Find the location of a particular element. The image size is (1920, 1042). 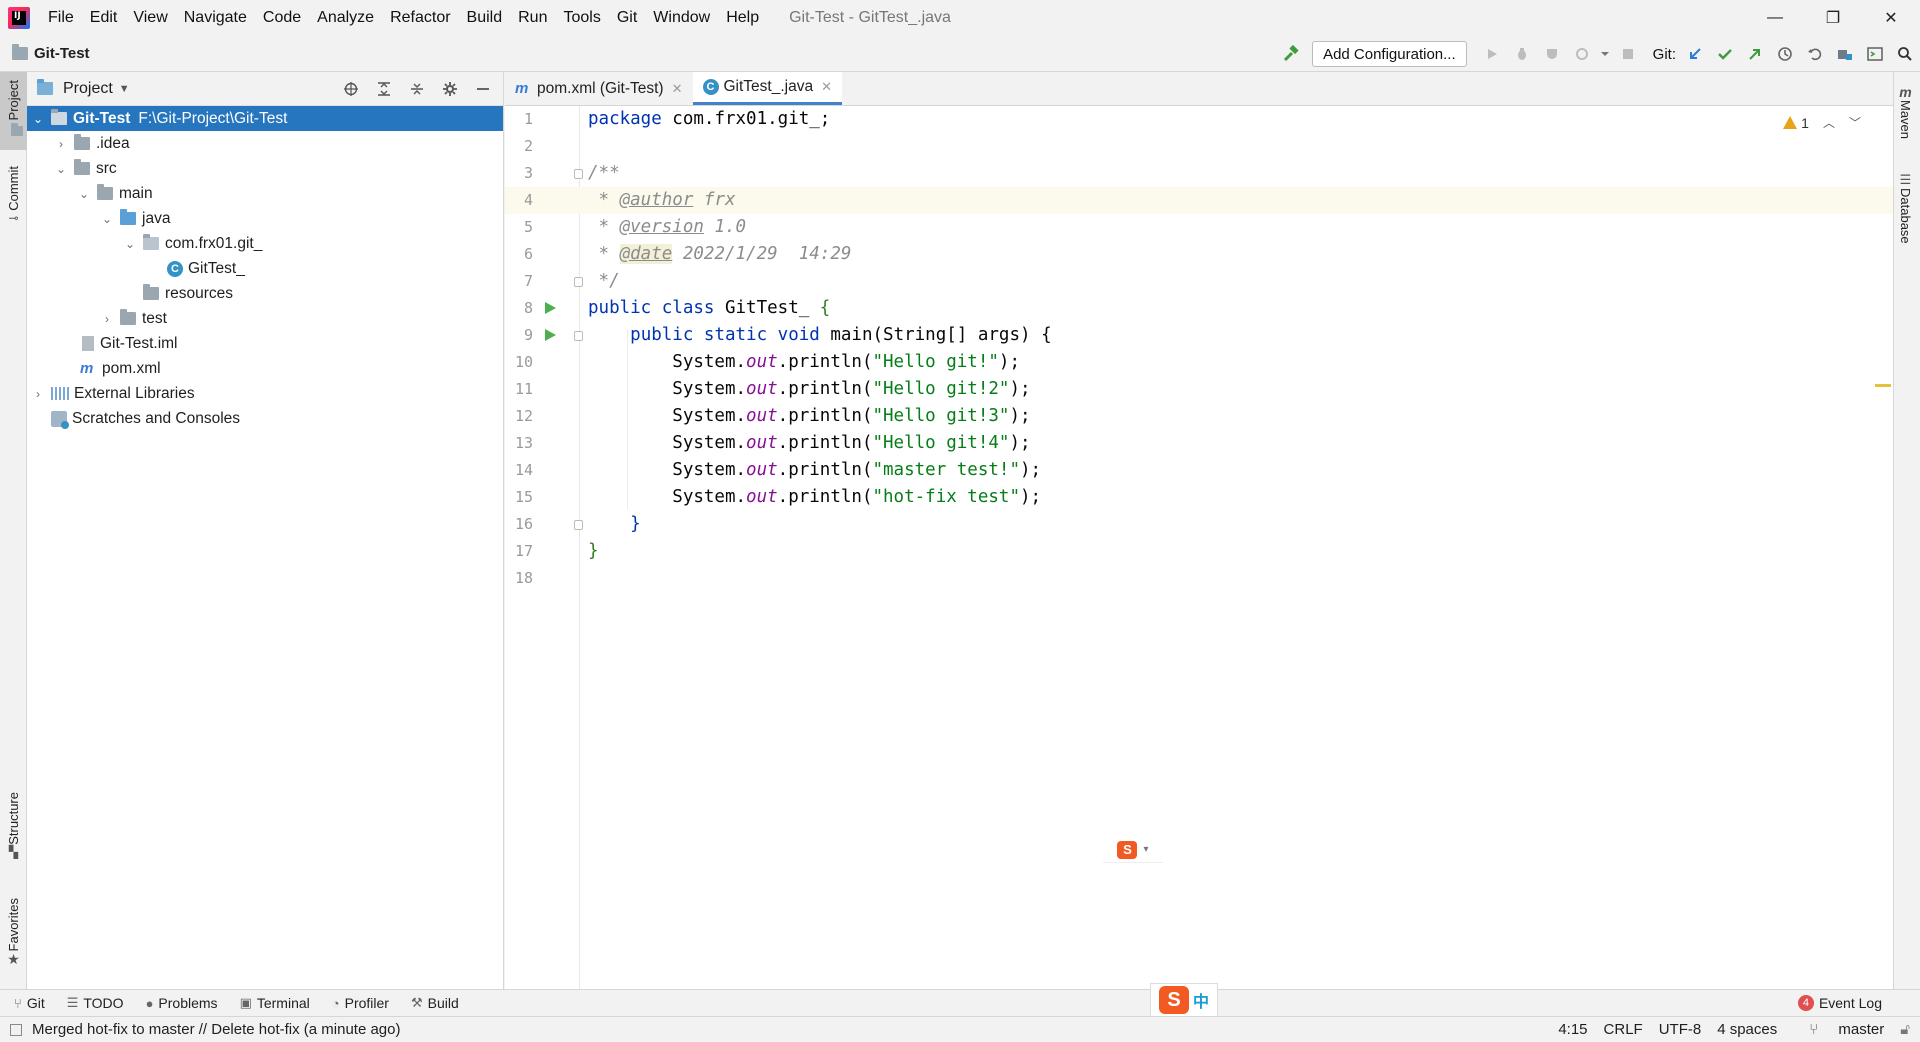

menu-build: Build is located at coordinates (485, 18).